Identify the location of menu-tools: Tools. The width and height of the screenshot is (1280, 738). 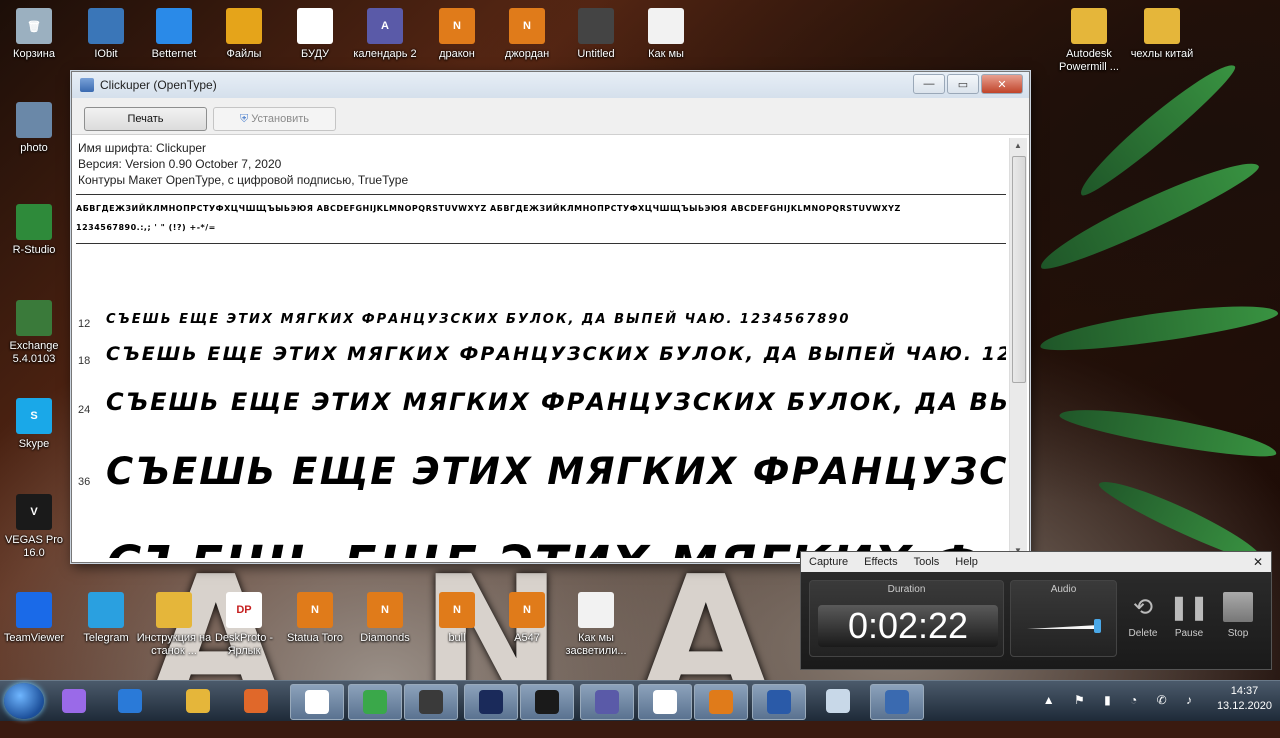
(927, 562).